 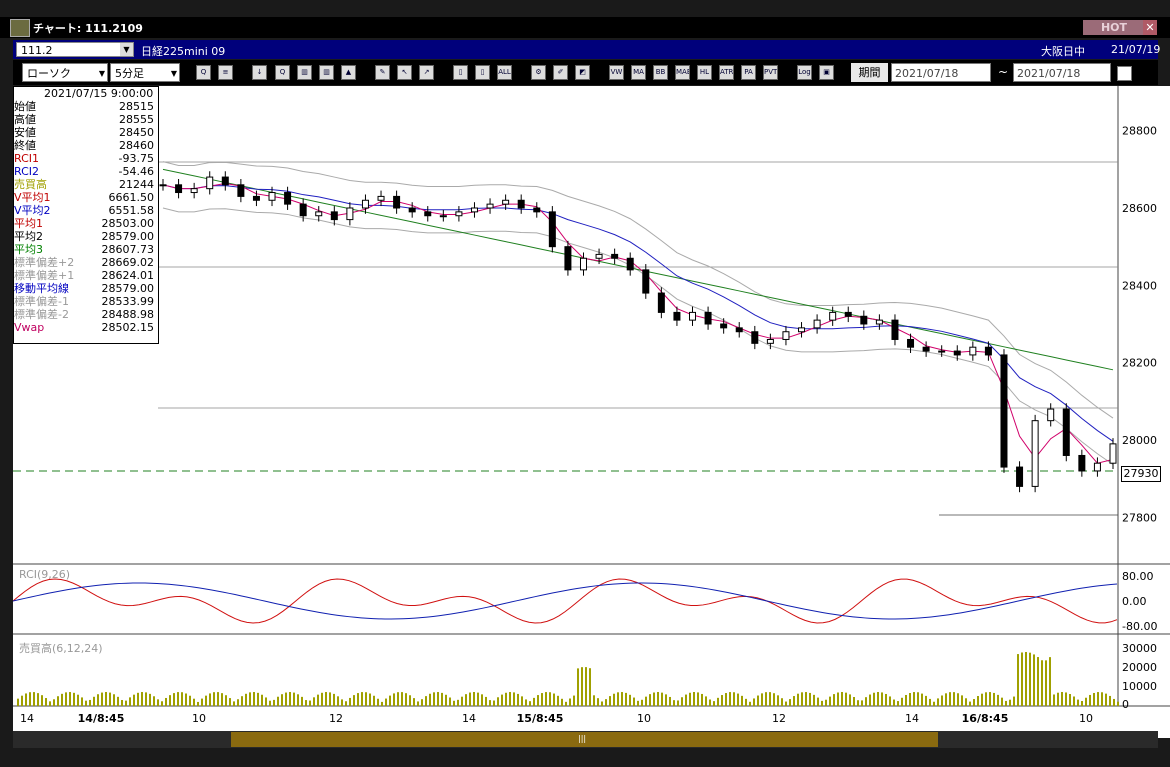 What do you see at coordinates (85, 275) in the screenshot?
I see `legend-row: 標準偏差+1 28624.01` at bounding box center [85, 275].